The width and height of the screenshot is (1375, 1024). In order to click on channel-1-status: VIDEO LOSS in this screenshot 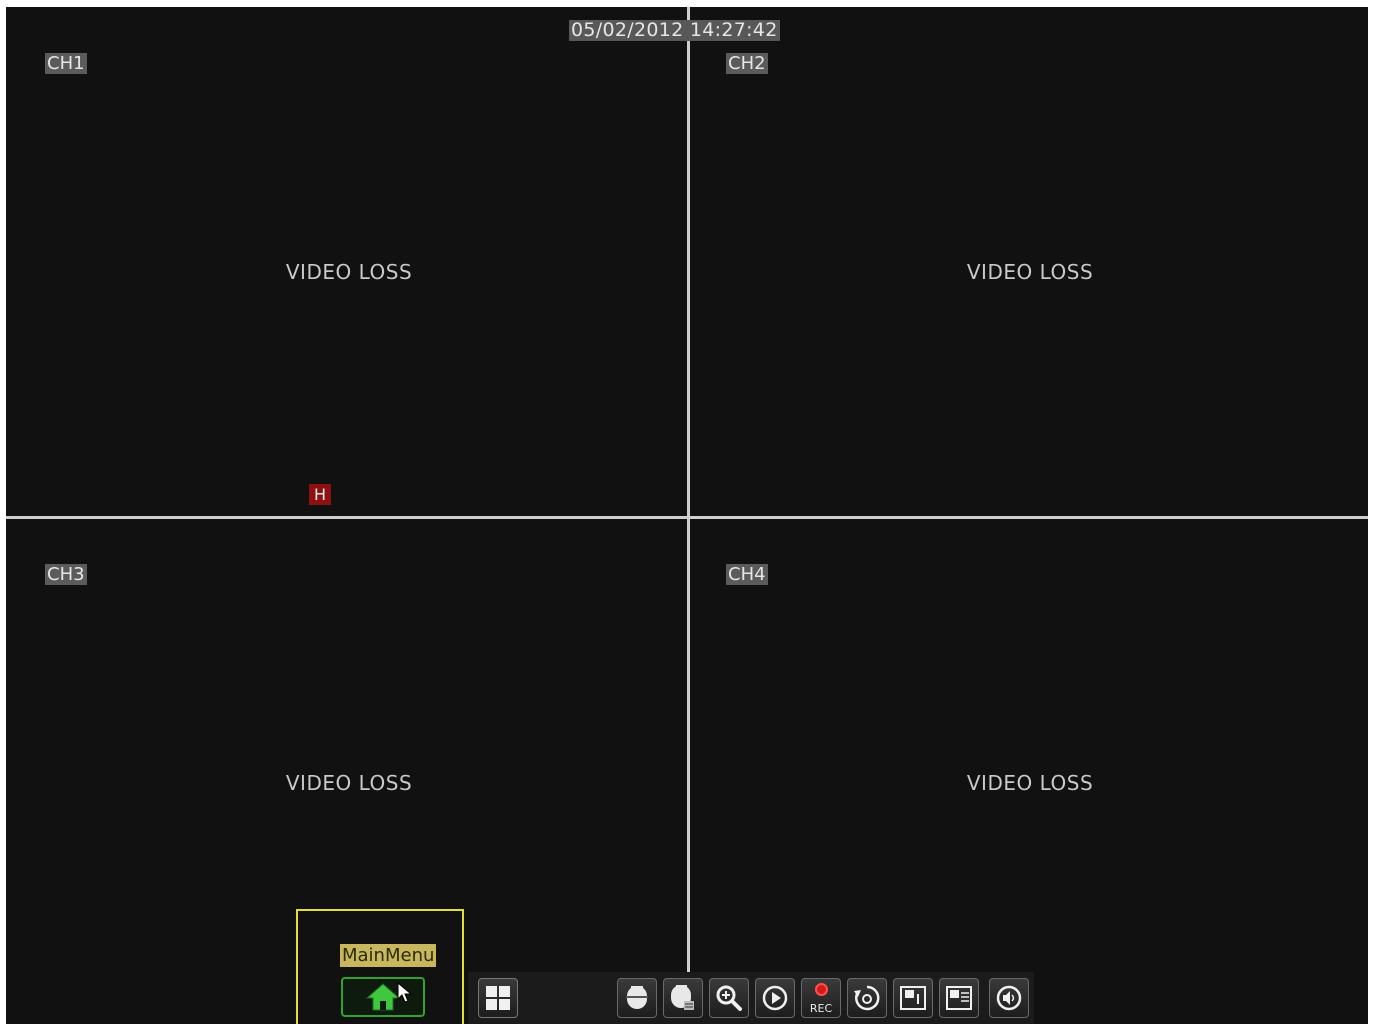, I will do `click(349, 272)`.